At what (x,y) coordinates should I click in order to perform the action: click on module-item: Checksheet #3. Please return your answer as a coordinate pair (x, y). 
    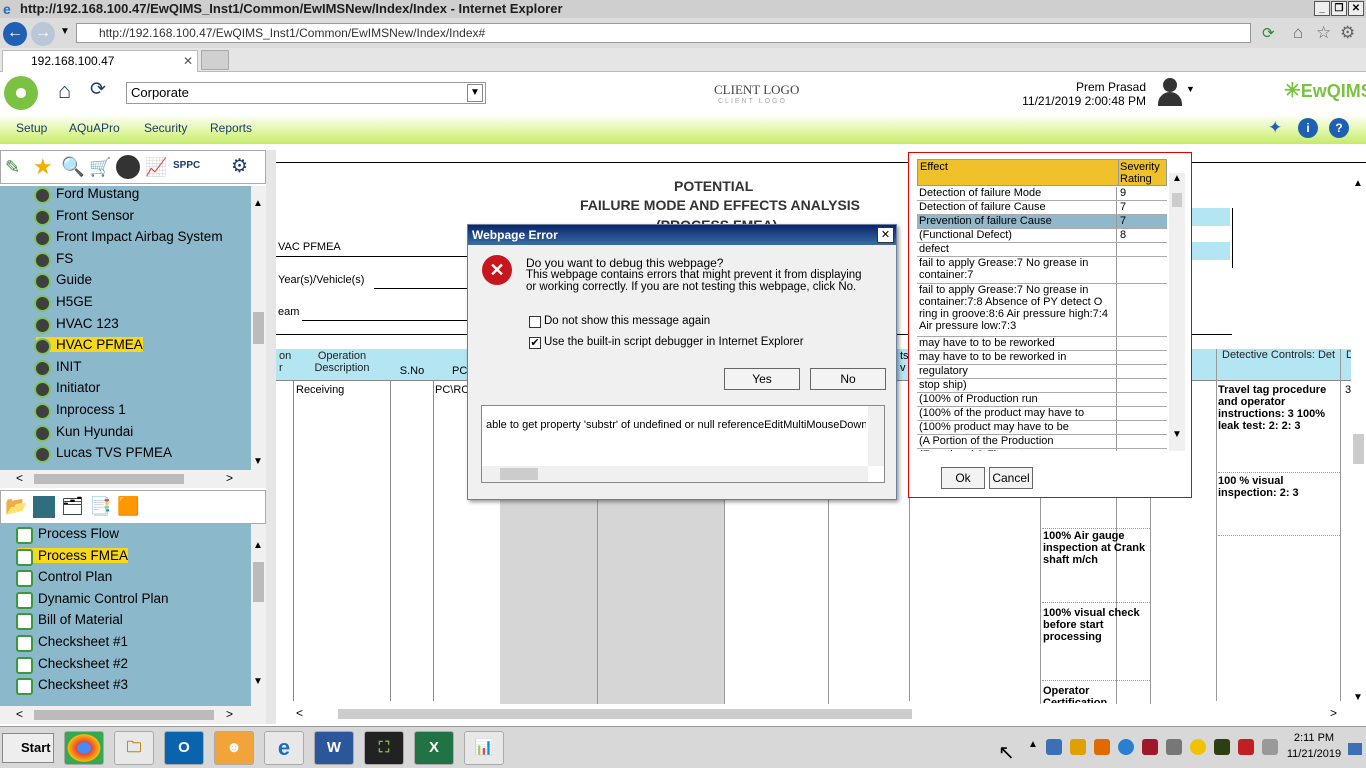
    Looking at the image, I should click on (72, 686).